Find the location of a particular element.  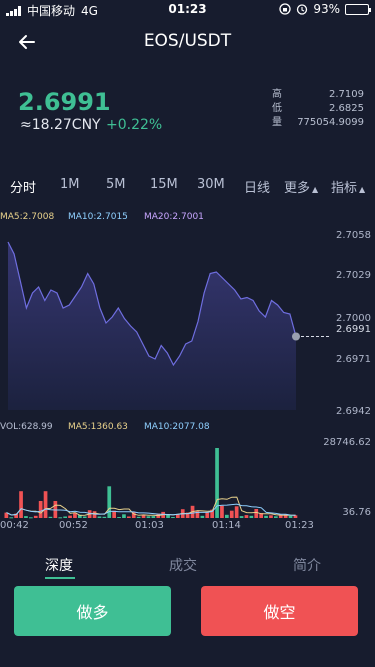

price-change: +0.22% is located at coordinates (134, 125).